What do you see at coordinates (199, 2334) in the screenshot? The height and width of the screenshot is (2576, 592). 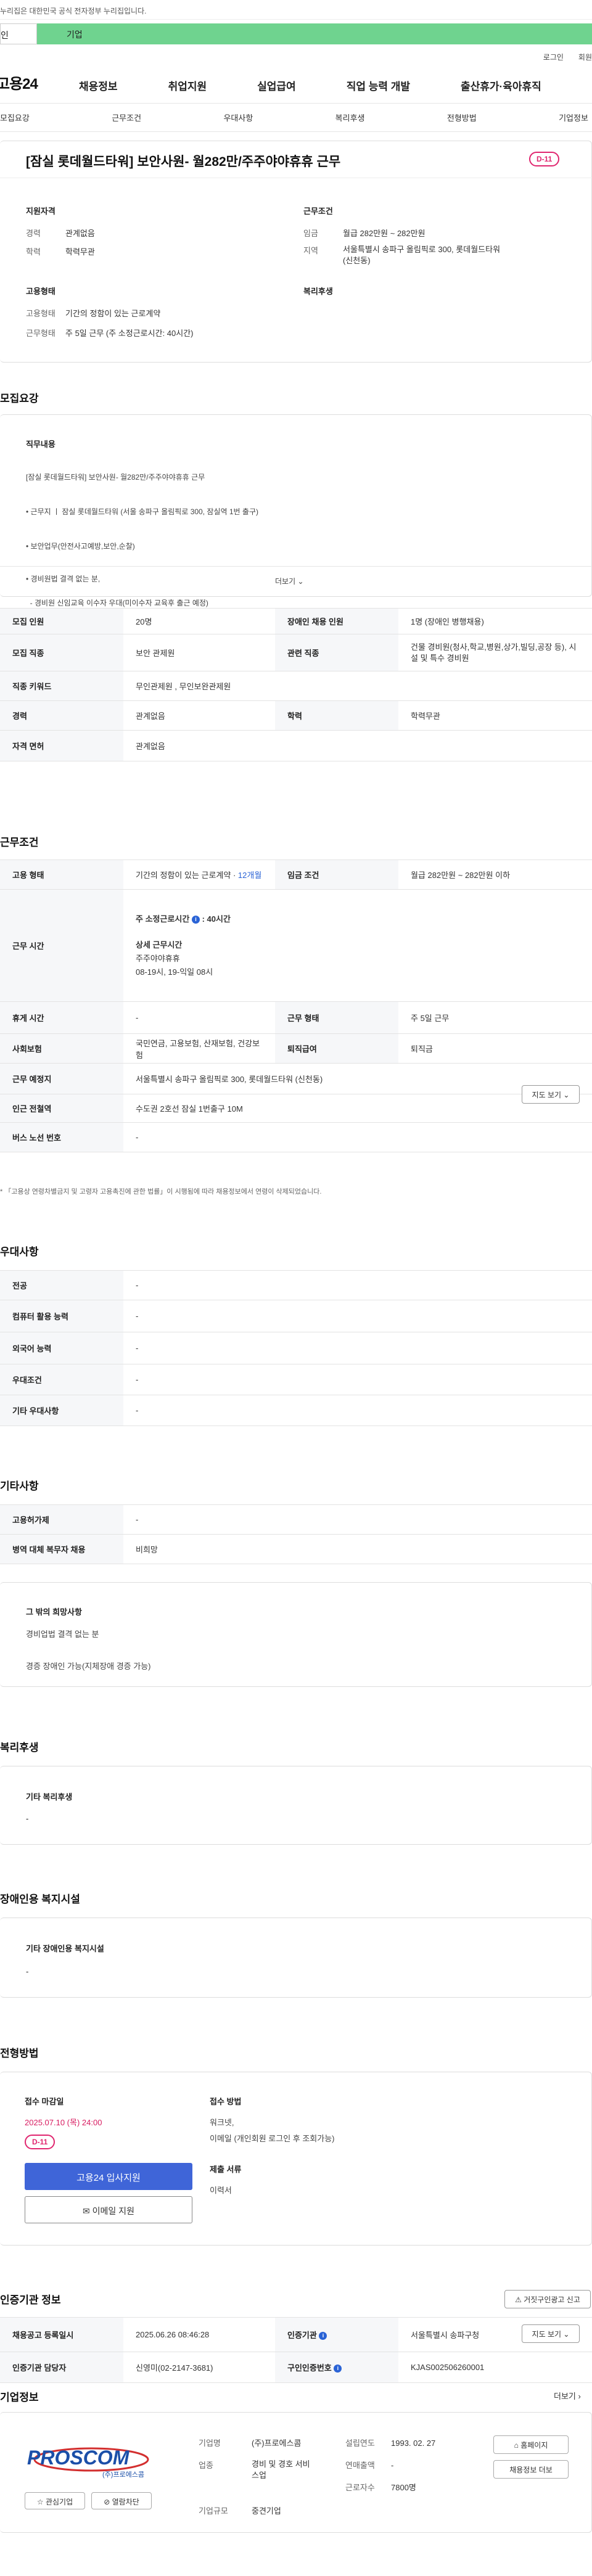 I see `table-cell: 2025.06.26 08:46:28` at bounding box center [199, 2334].